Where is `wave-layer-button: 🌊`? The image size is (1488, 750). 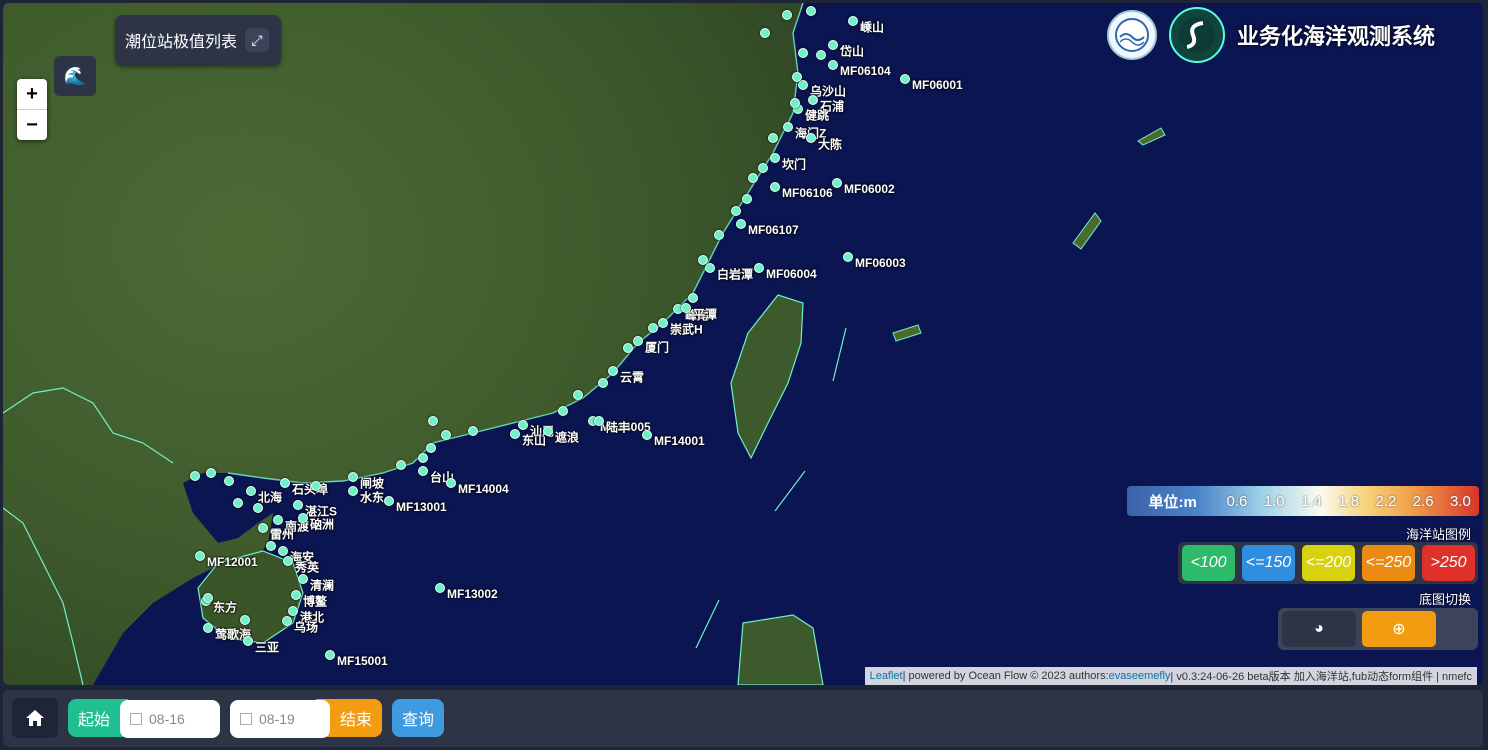
wave-layer-button: 🌊 is located at coordinates (75, 76).